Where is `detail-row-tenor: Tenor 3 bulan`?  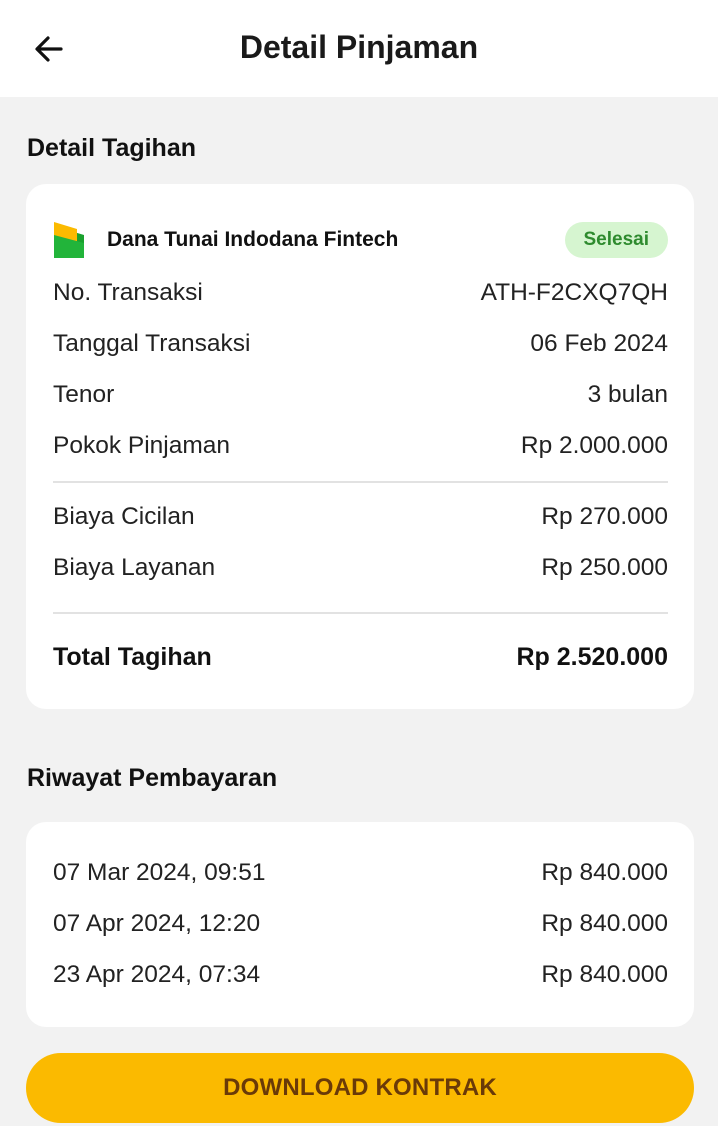 detail-row-tenor: Tenor 3 bulan is located at coordinates (360, 395).